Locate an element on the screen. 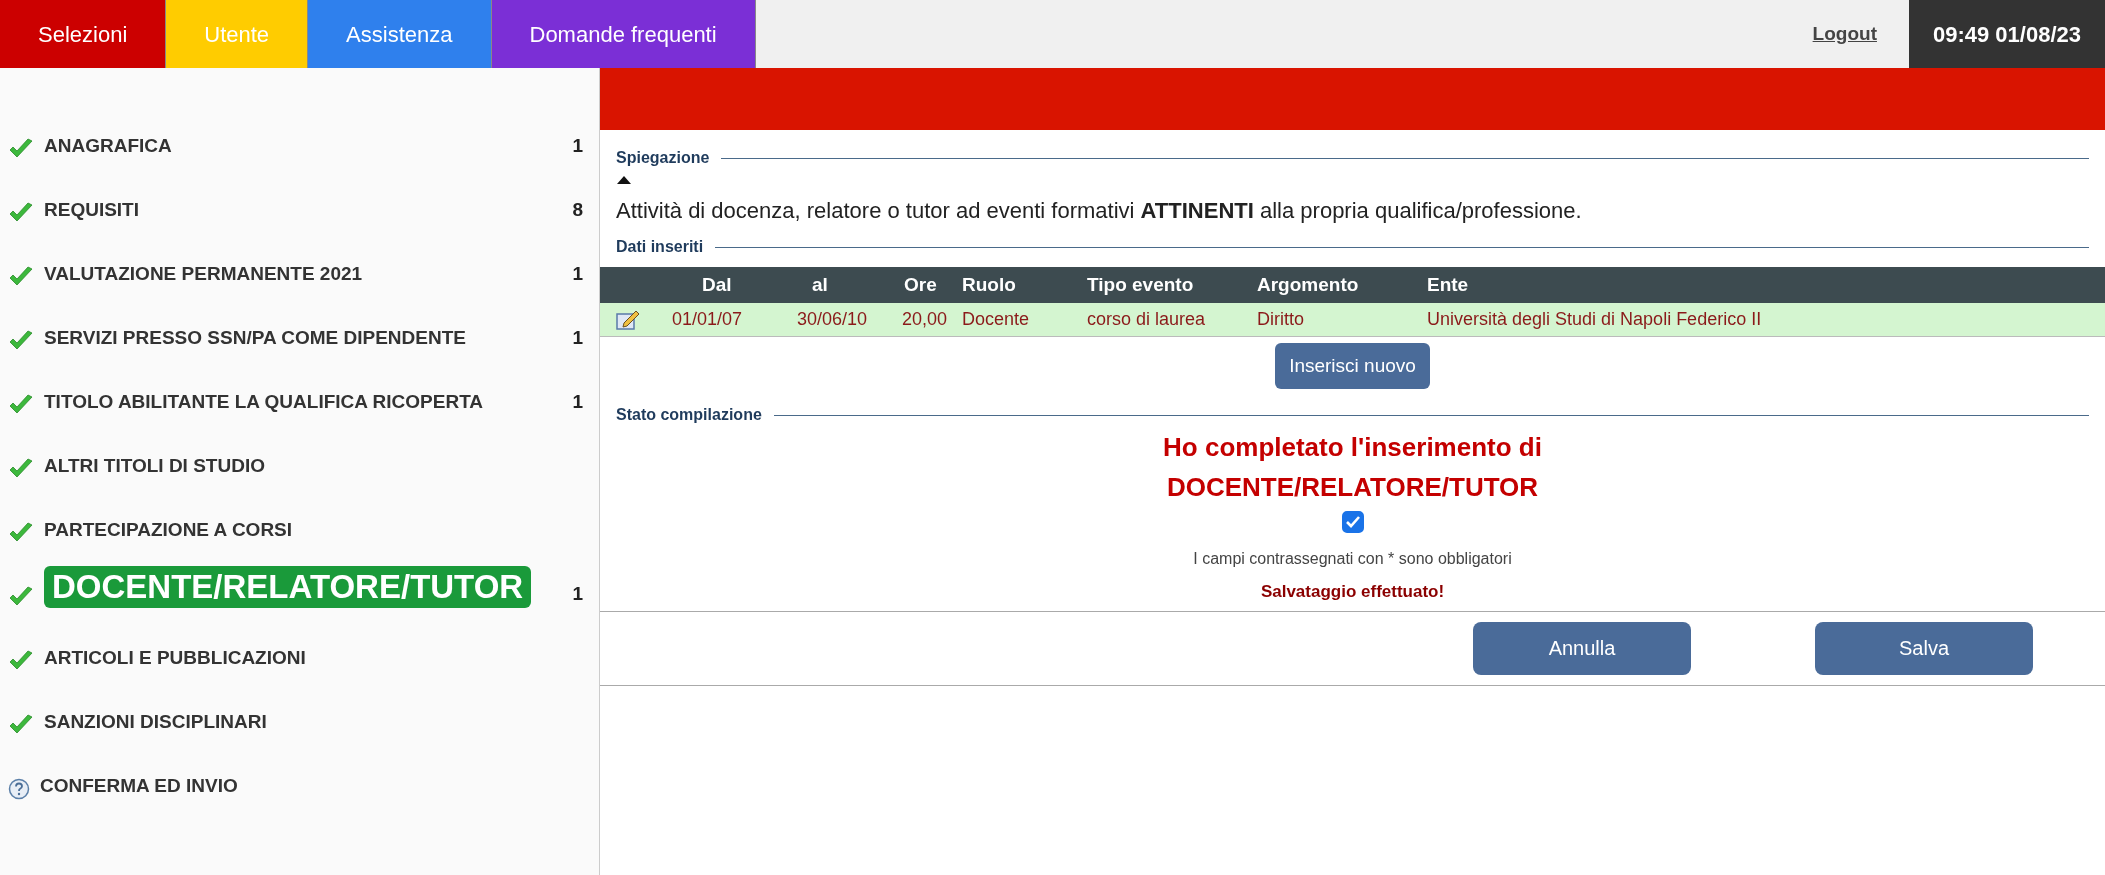 The image size is (2105, 875). logout-link: Logout is located at coordinates (1844, 34).